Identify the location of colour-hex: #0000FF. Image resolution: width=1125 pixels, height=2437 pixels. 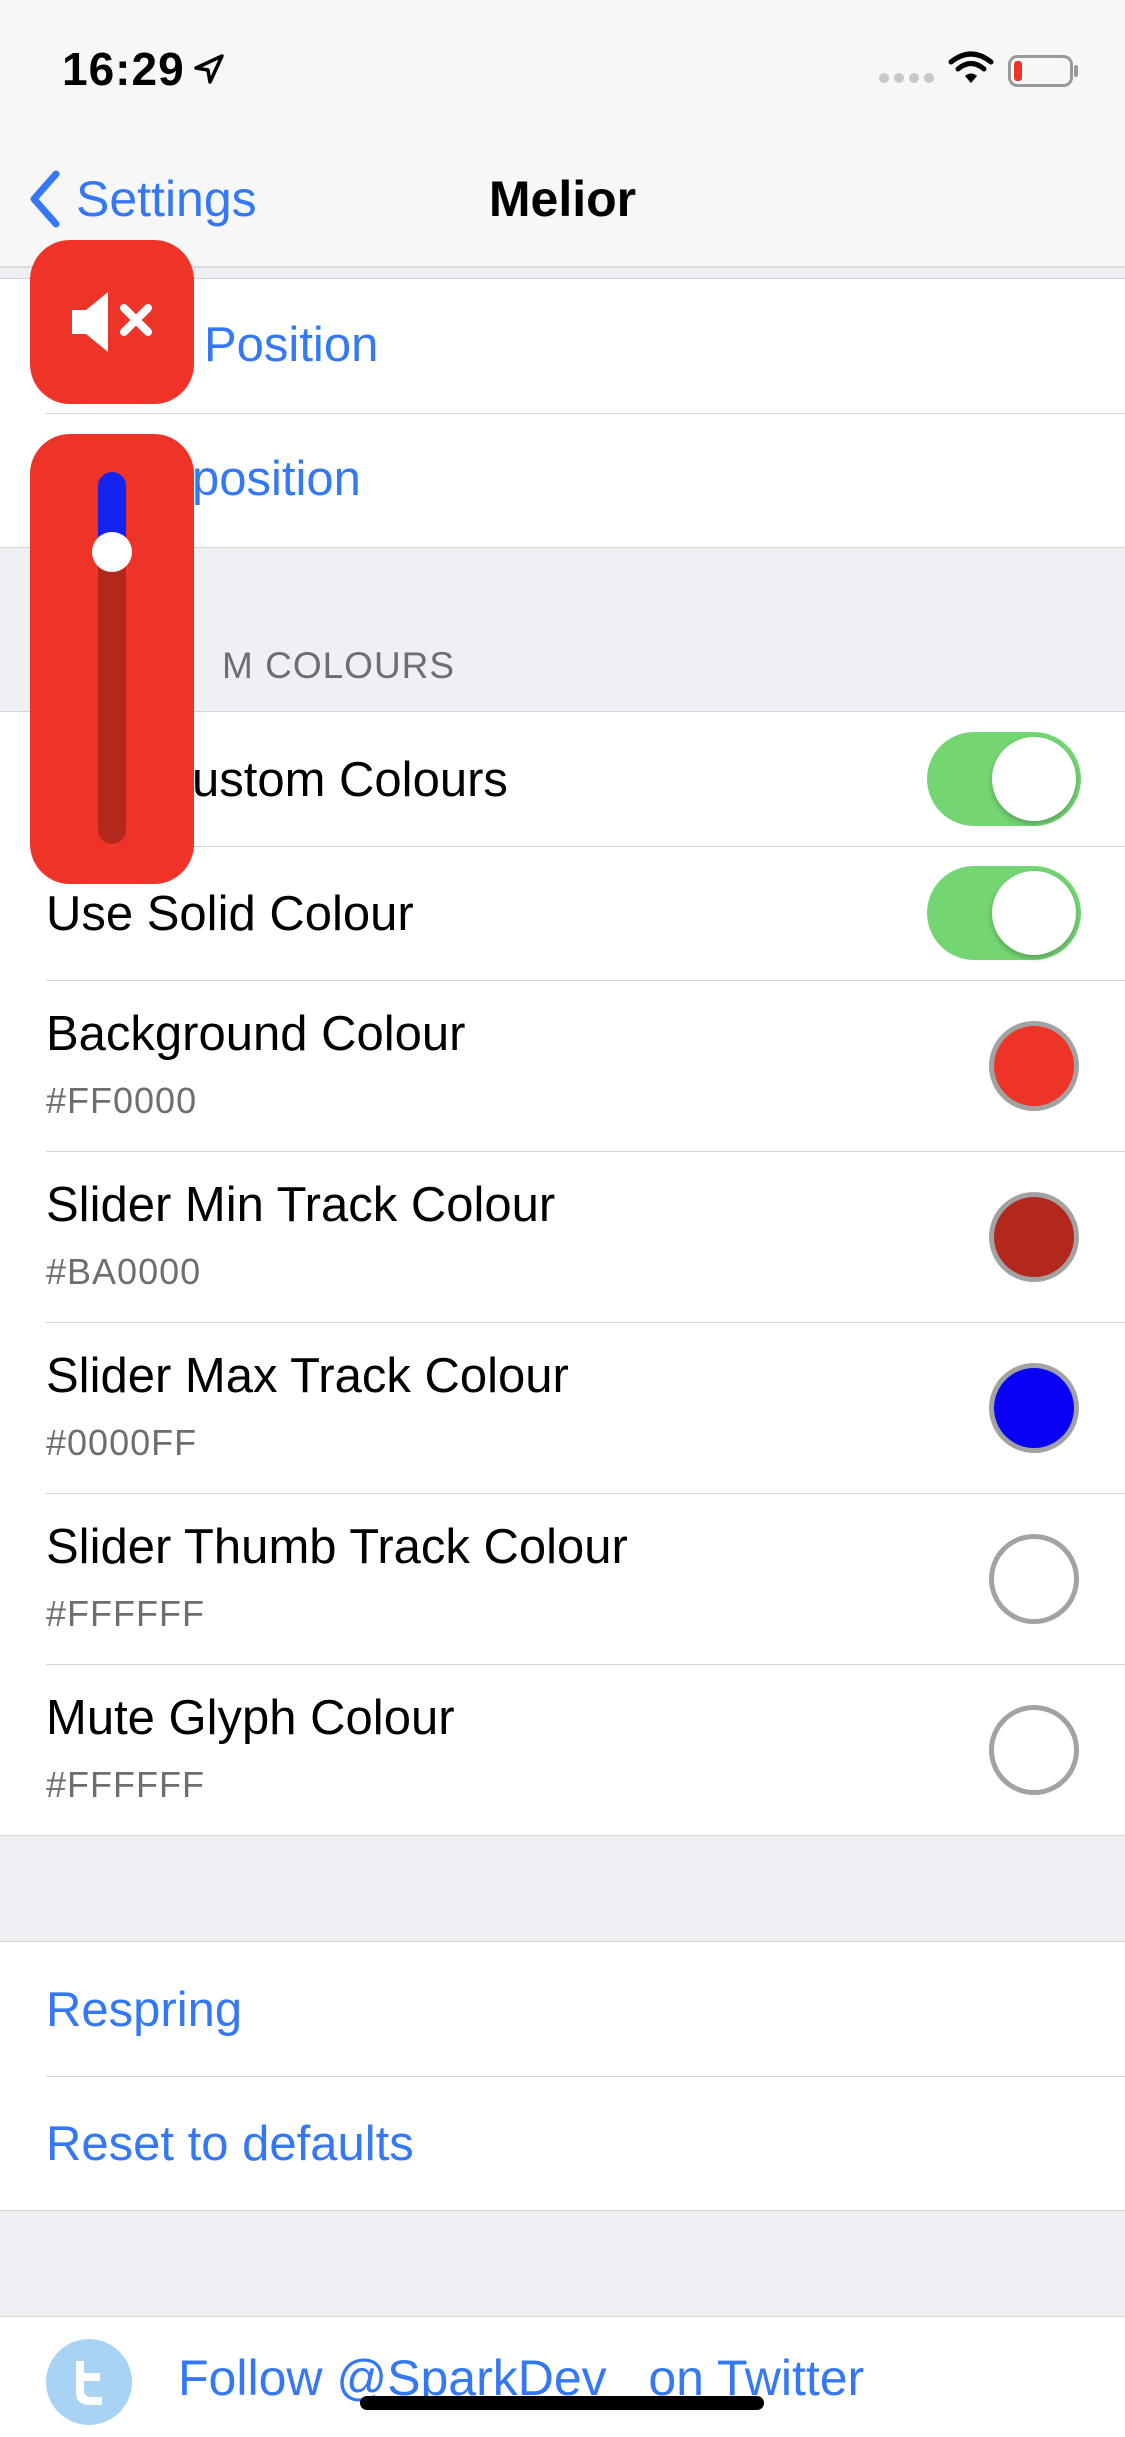
(122, 1442).